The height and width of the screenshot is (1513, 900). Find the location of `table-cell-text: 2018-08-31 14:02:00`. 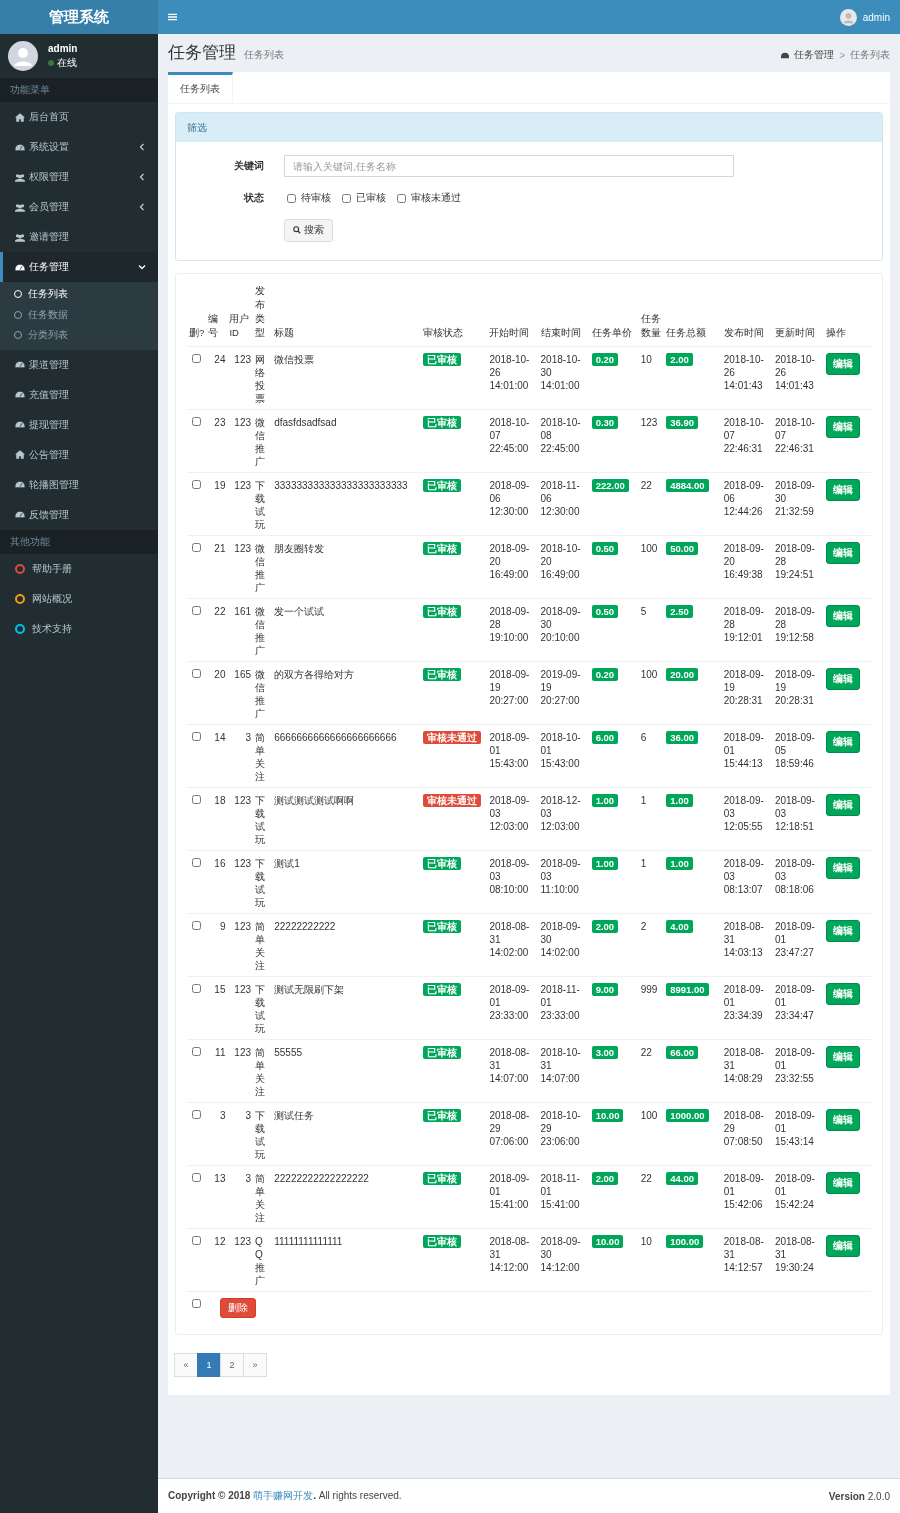

table-cell-text: 2018-08-31 14:02:00 is located at coordinates (510, 939).